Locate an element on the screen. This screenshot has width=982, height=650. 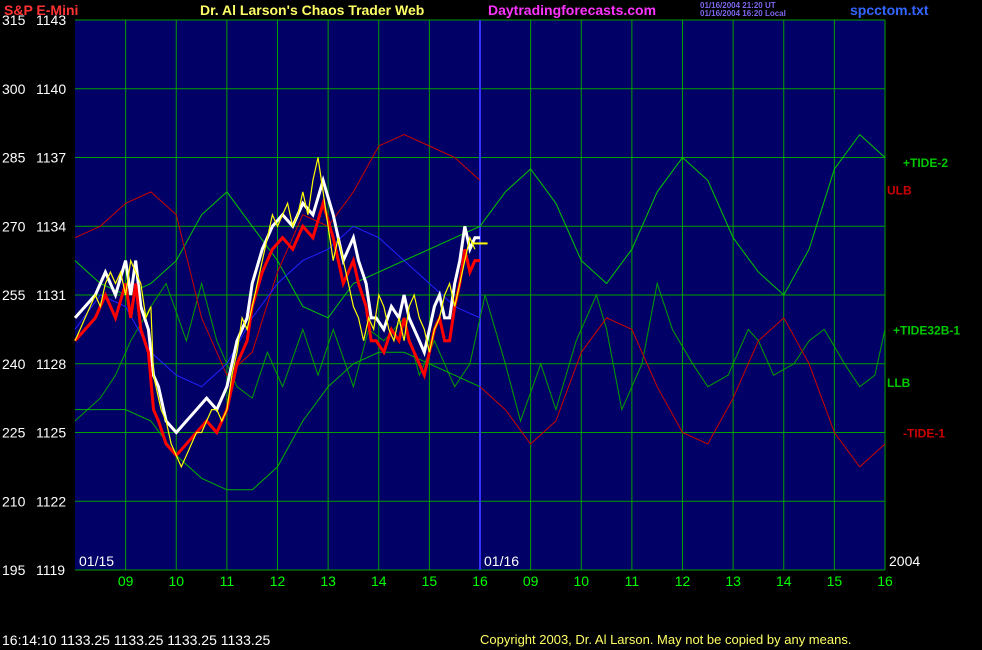
line-label: ULB is located at coordinates (899, 191).